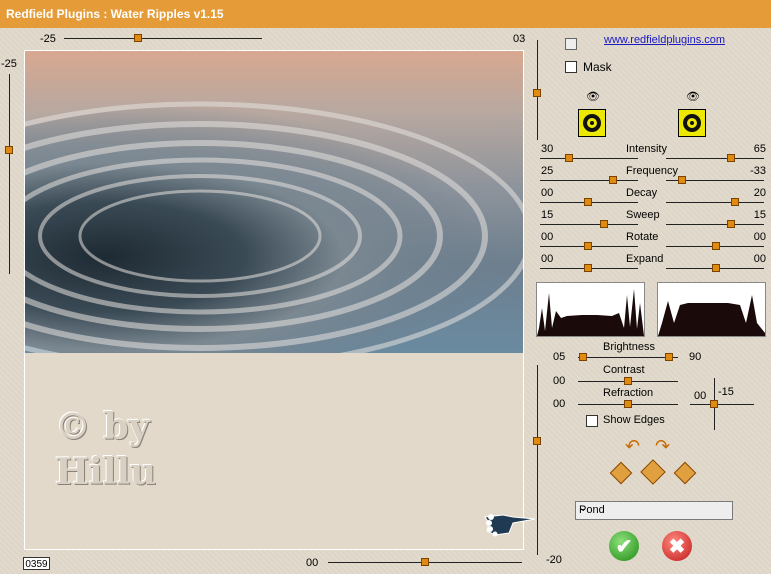  What do you see at coordinates (632, 446) in the screenshot?
I see `rotate-left-arrow-icon: ↶` at bounding box center [632, 446].